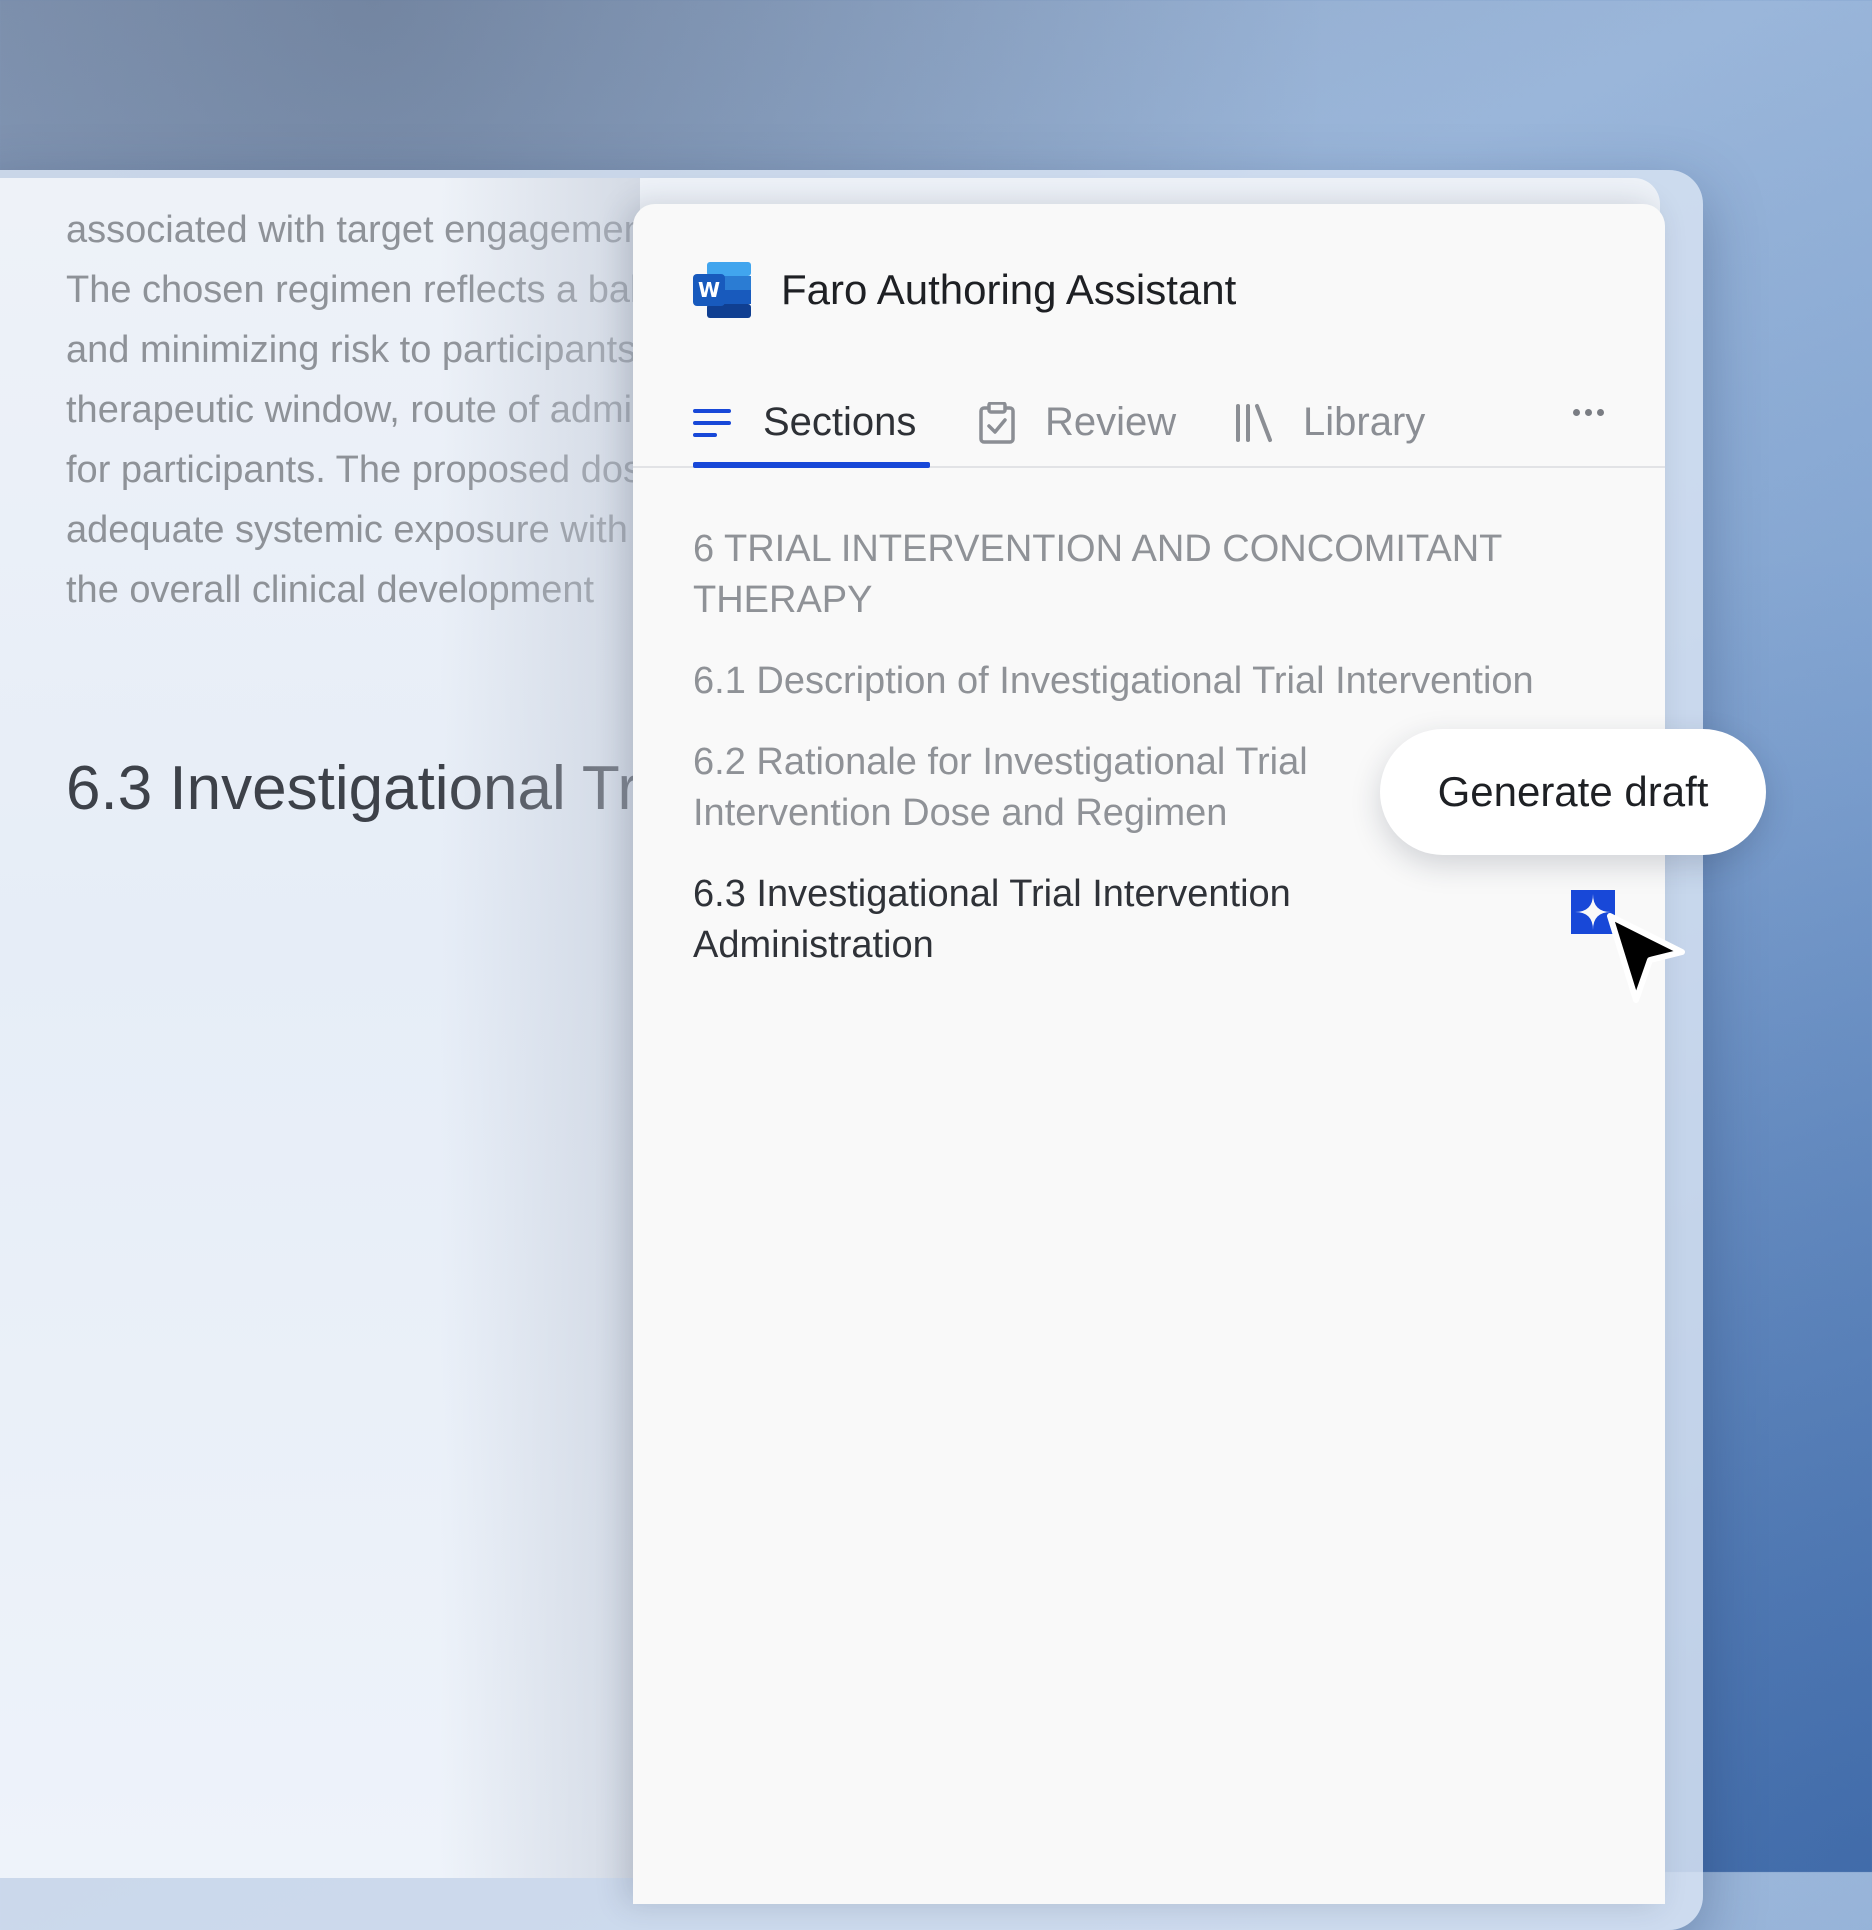 The width and height of the screenshot is (1872, 1930). I want to click on list-icon, so click(713, 423).